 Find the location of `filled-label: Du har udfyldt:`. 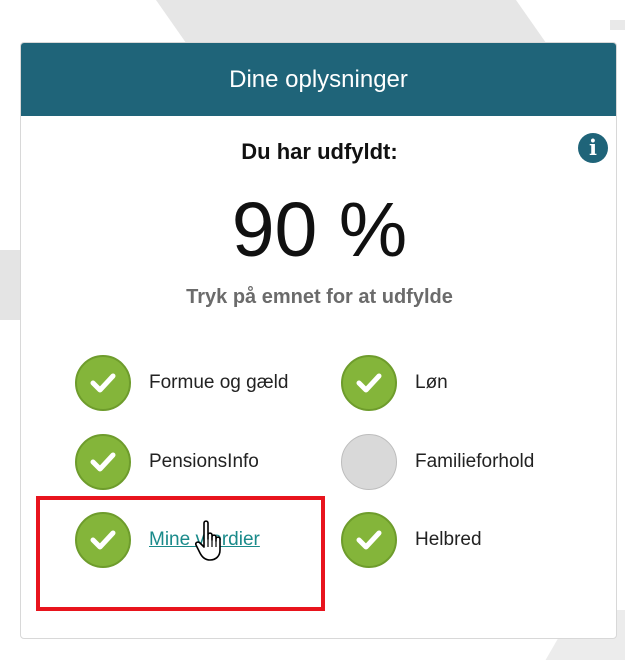

filled-label: Du har udfyldt: is located at coordinates (319, 151).